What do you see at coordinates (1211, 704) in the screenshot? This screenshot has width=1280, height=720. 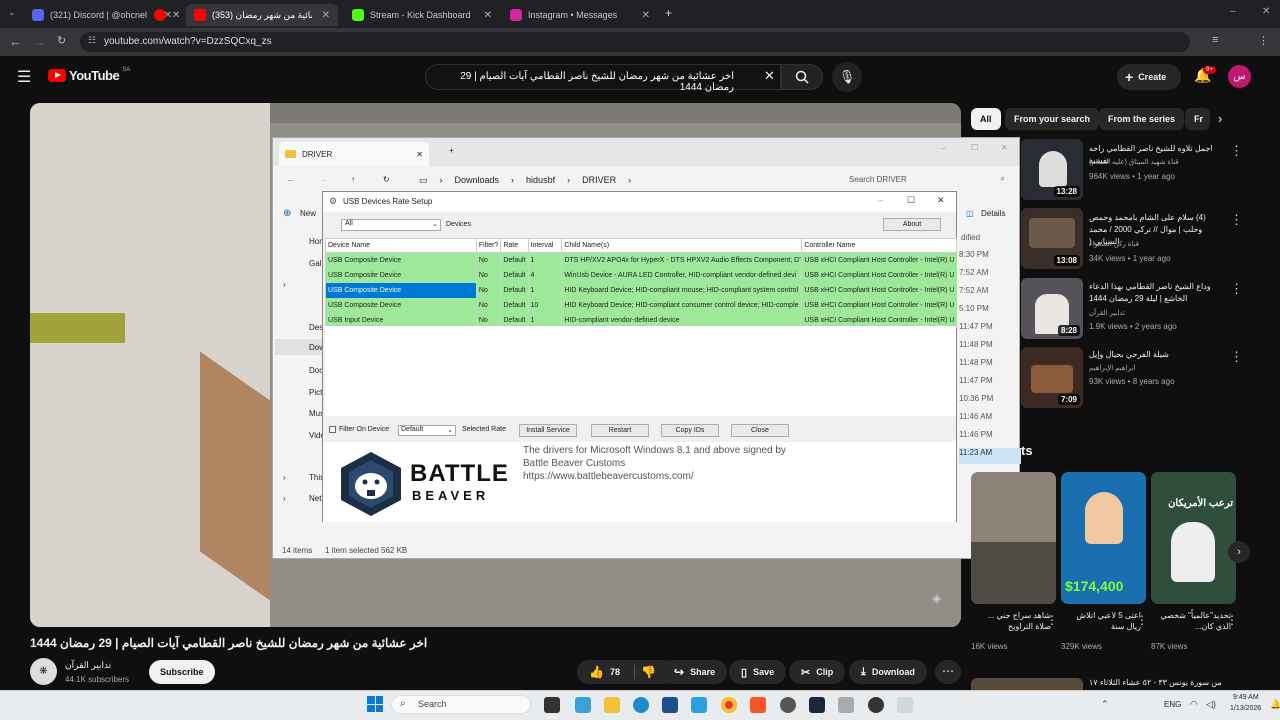 I see `volume-icon: ◁)` at bounding box center [1211, 704].